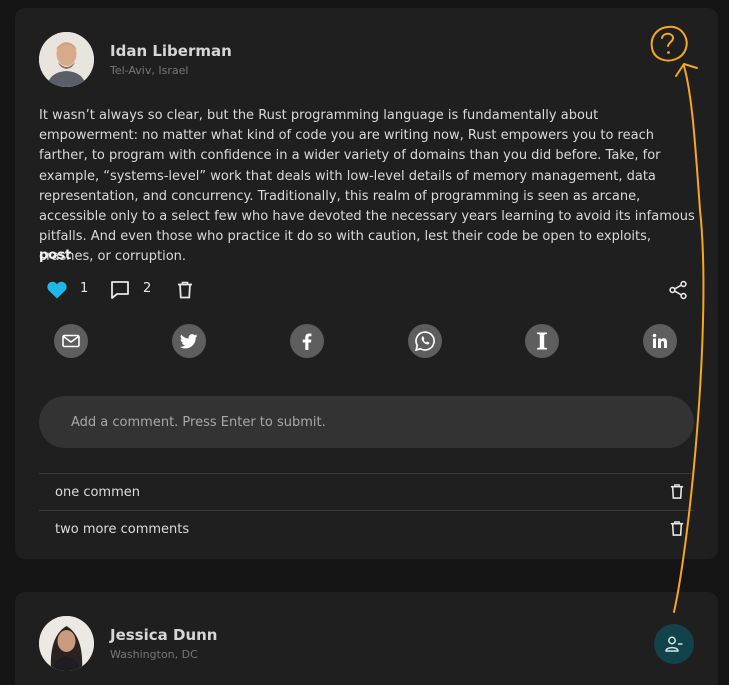 The height and width of the screenshot is (685, 729). I want to click on comment-text: two more comments, so click(122, 529).